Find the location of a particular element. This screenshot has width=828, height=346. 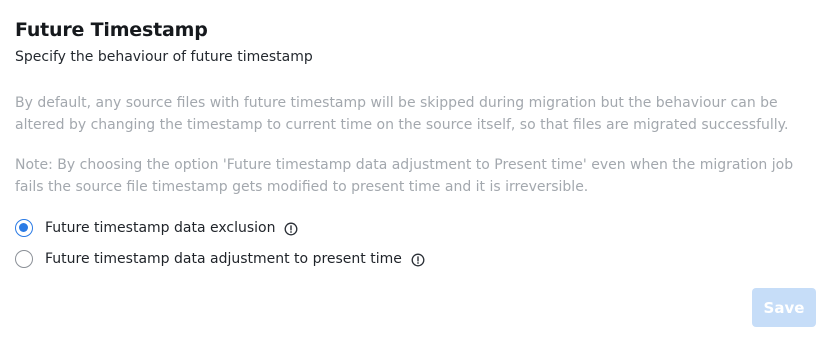

radio-button-adjustment is located at coordinates (24, 259).